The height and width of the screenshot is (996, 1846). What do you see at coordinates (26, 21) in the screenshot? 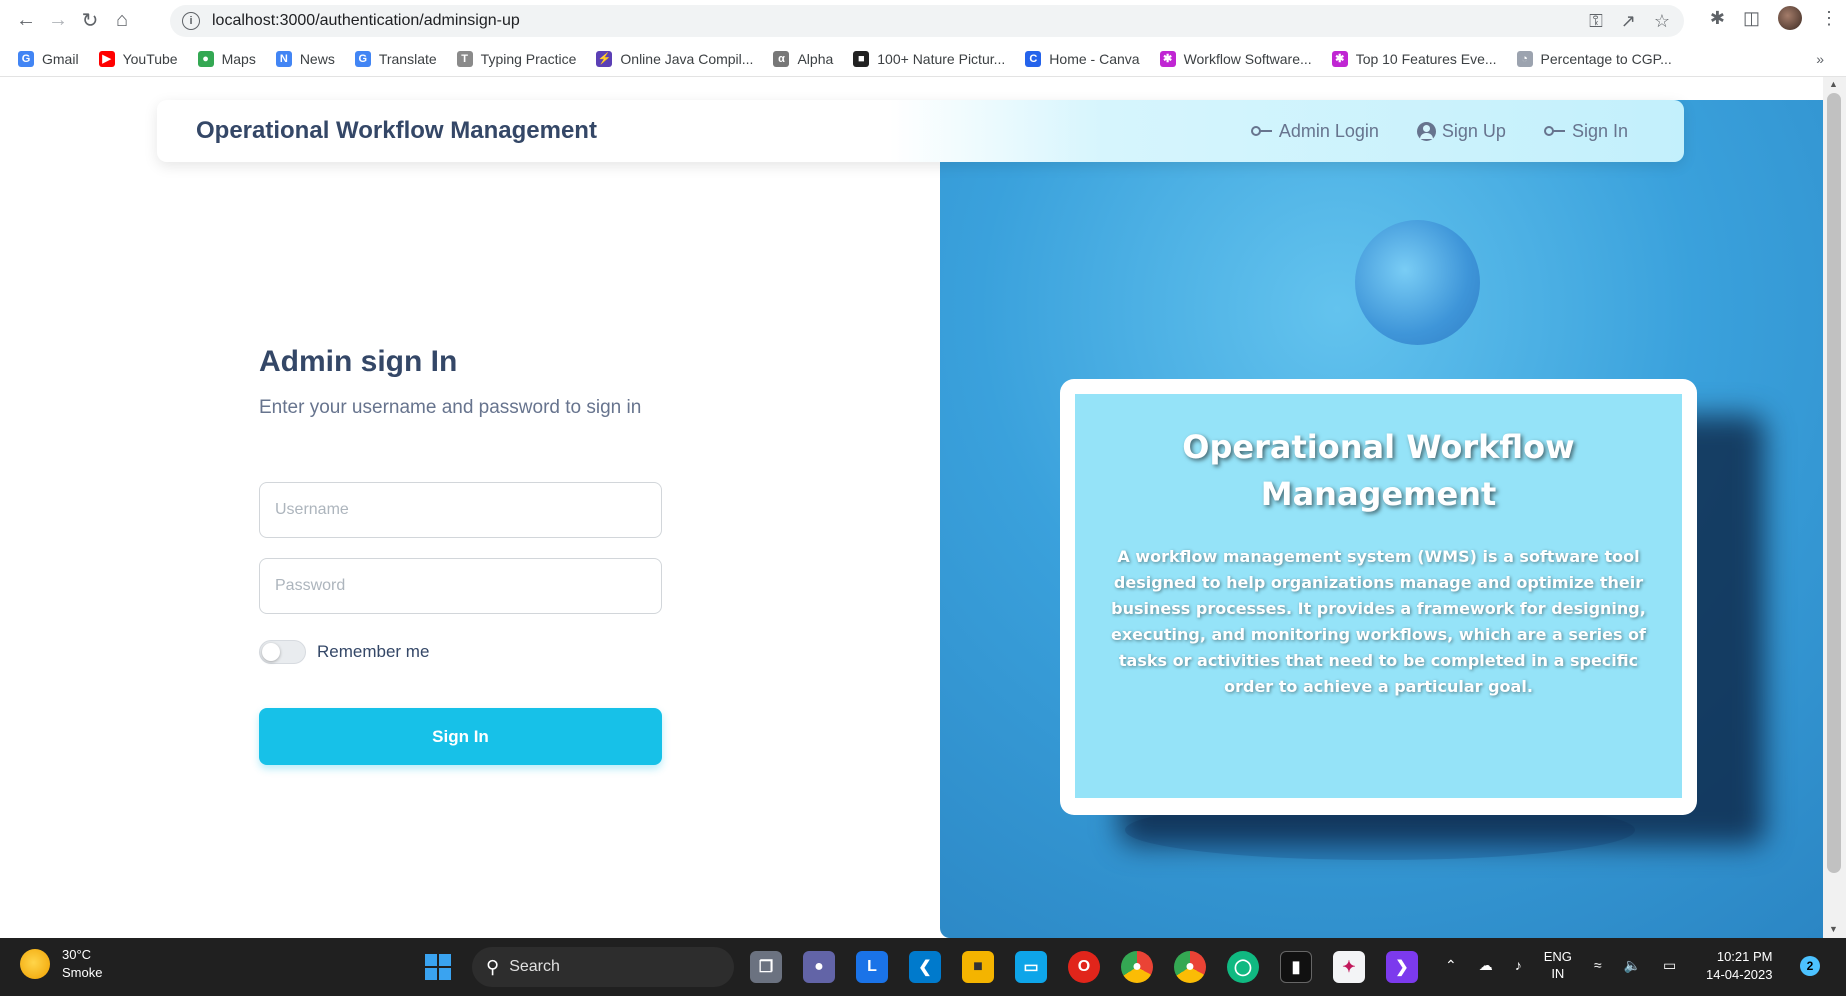
I see `back-arrow-icon: ←` at bounding box center [26, 21].